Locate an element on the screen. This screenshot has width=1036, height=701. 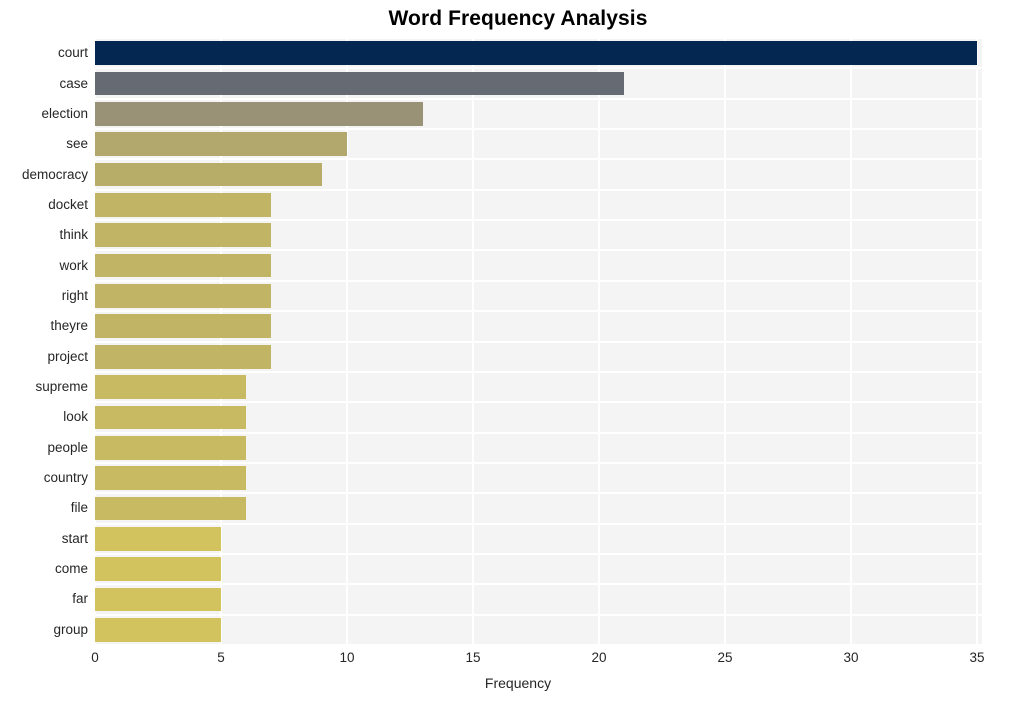
x-axis-tick-label: 30 is located at coordinates (851, 657).